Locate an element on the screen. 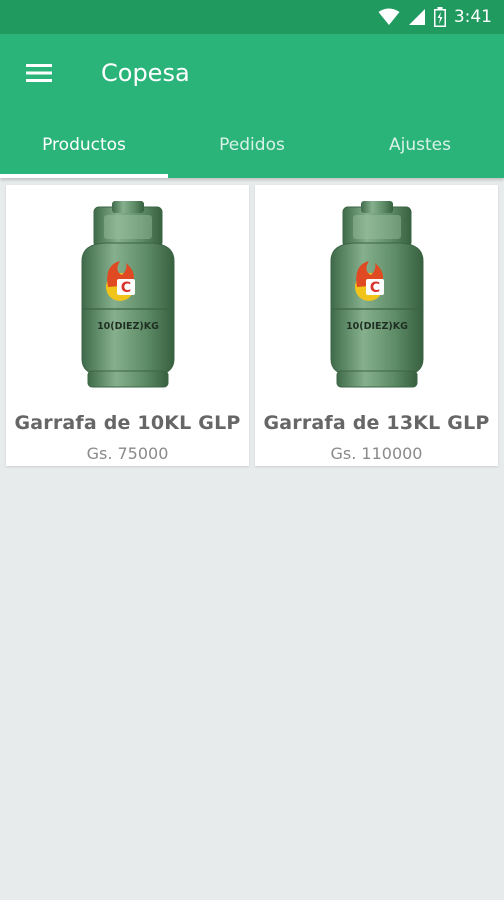 The width and height of the screenshot is (504, 900). app-title: Copesa is located at coordinates (145, 73).